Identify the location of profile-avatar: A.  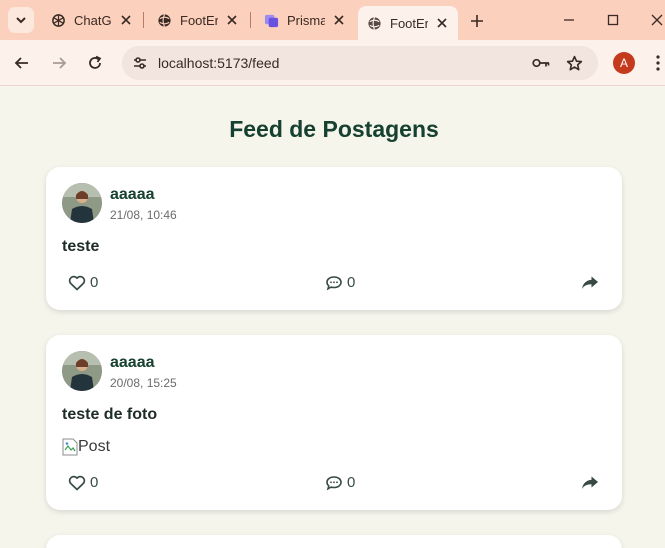
(624, 63).